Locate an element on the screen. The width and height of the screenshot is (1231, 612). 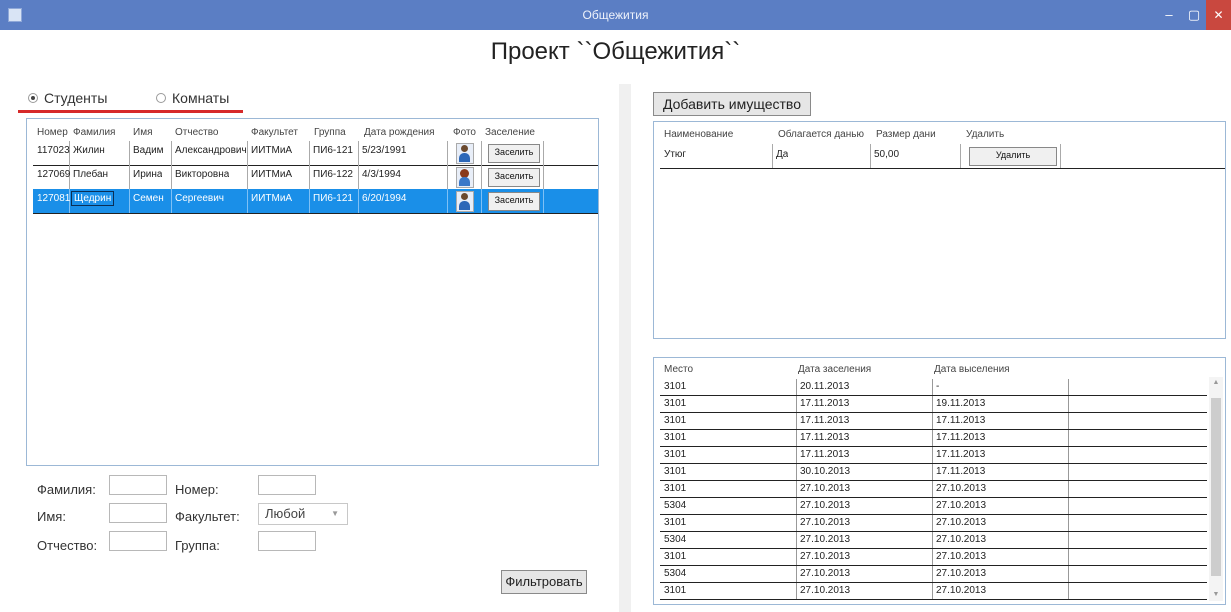
group-field is located at coordinates (287, 541).